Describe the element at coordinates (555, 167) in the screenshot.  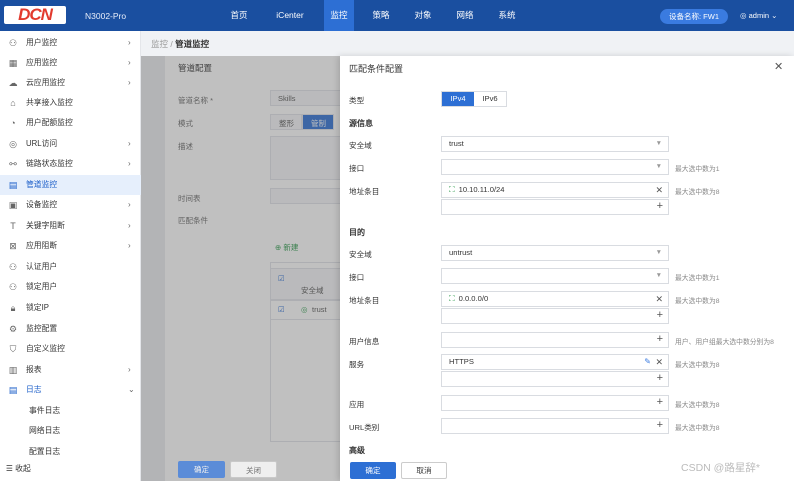
I see `source-interface-select: ▼` at that location.